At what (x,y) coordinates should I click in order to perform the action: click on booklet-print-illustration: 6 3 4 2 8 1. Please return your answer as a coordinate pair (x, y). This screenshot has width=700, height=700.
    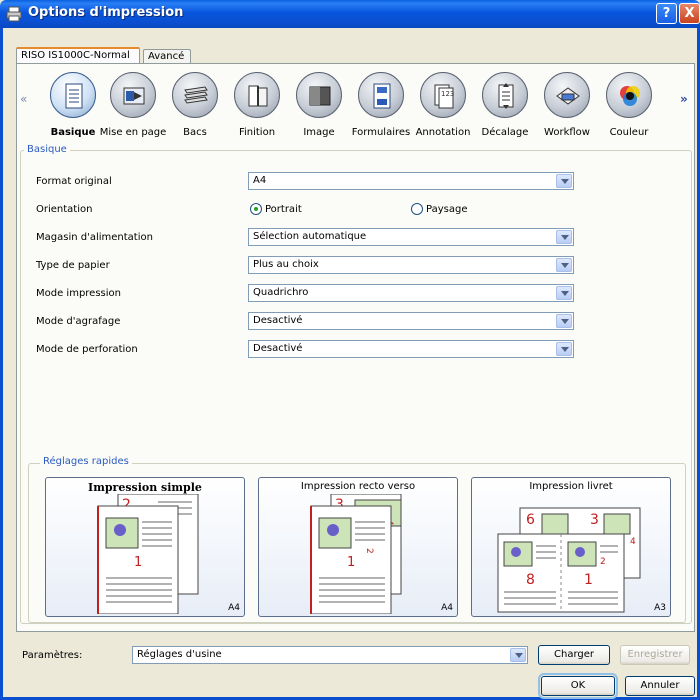
    Looking at the image, I should click on (569, 560).